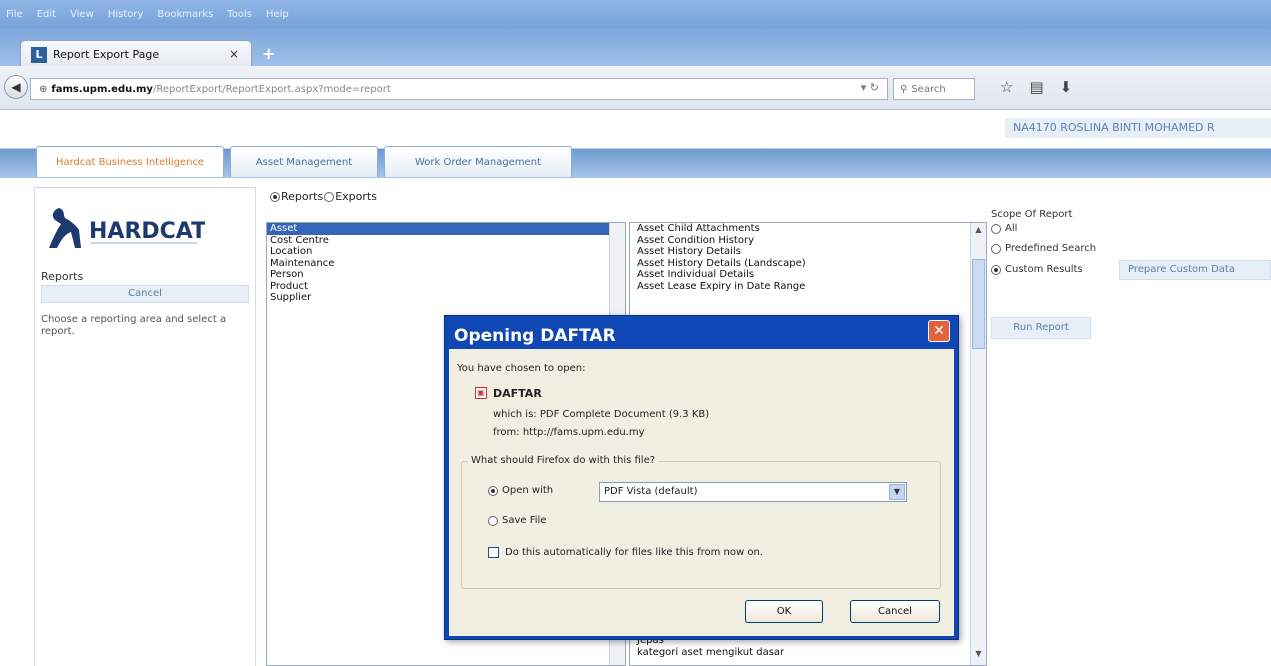 Image resolution: width=1271 pixels, height=666 pixels. What do you see at coordinates (784, 611) in the screenshot?
I see `ok-button: OK` at bounding box center [784, 611].